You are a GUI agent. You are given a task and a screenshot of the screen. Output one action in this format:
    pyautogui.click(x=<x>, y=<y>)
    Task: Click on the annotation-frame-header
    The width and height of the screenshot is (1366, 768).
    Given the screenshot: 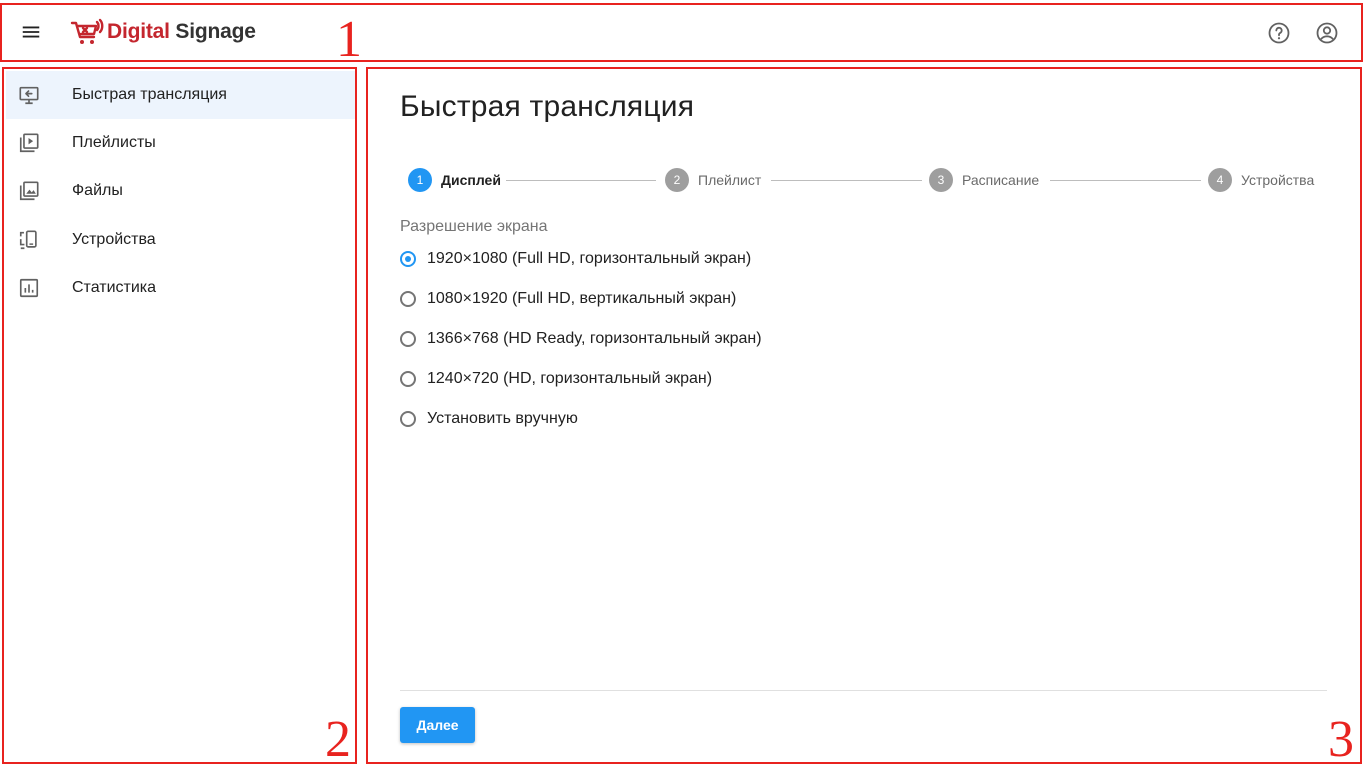 What is the action you would take?
    pyautogui.click(x=681, y=32)
    